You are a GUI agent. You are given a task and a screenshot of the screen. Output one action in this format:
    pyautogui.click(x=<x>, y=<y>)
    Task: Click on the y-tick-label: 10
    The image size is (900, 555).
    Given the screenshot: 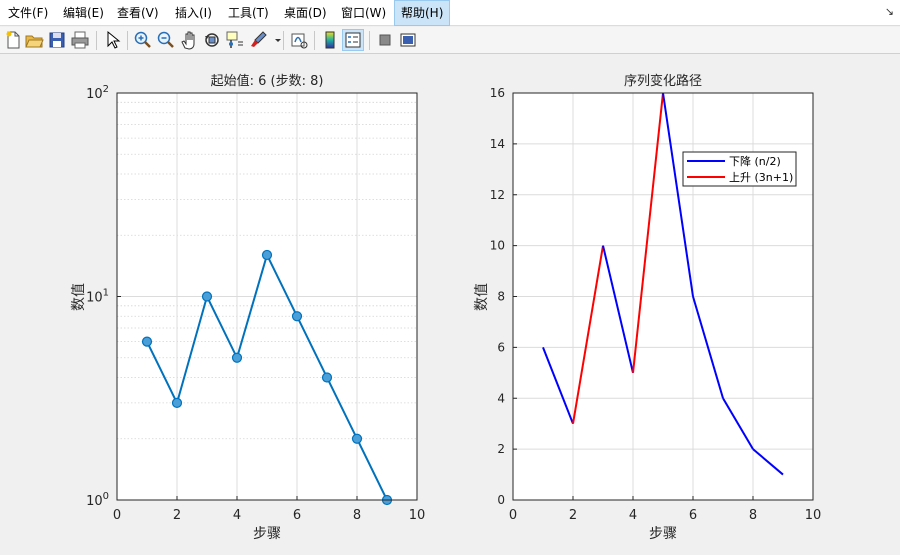 What is the action you would take?
    pyautogui.click(x=497, y=246)
    